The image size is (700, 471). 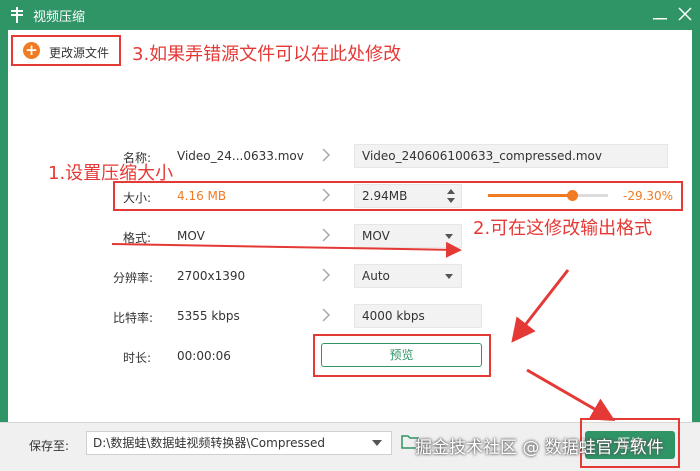 What do you see at coordinates (572, 195) in the screenshot?
I see `size-slider-handle` at bounding box center [572, 195].